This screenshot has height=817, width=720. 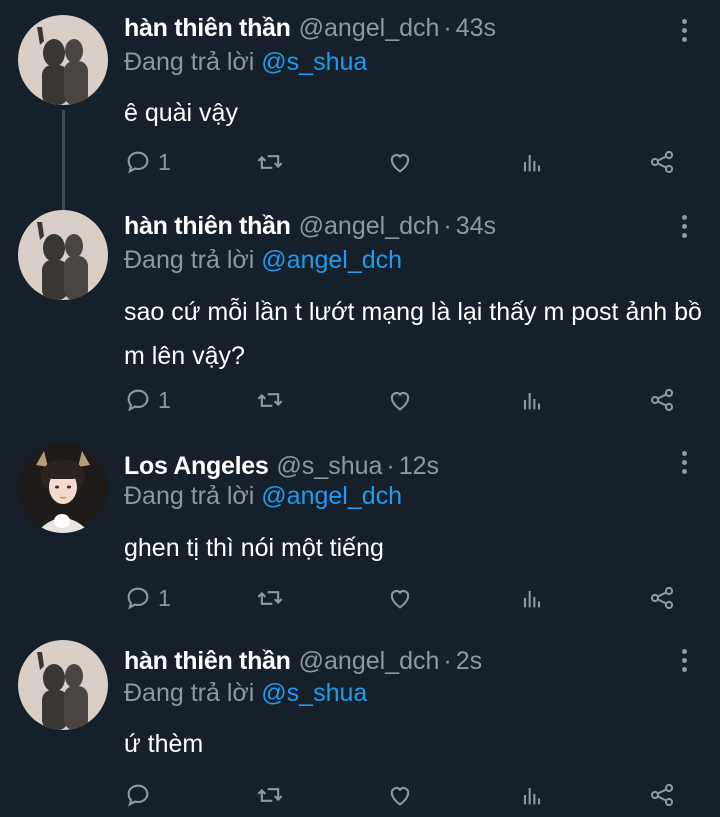 I want to click on tweet-text: ứ thèm, so click(x=164, y=744).